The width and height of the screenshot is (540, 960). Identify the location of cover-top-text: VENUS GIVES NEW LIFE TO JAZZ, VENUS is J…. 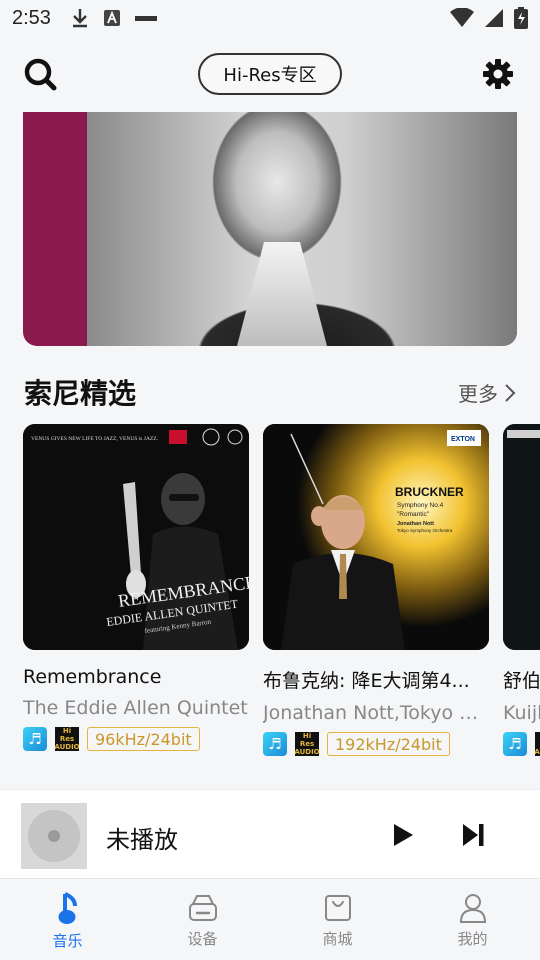
(95, 439).